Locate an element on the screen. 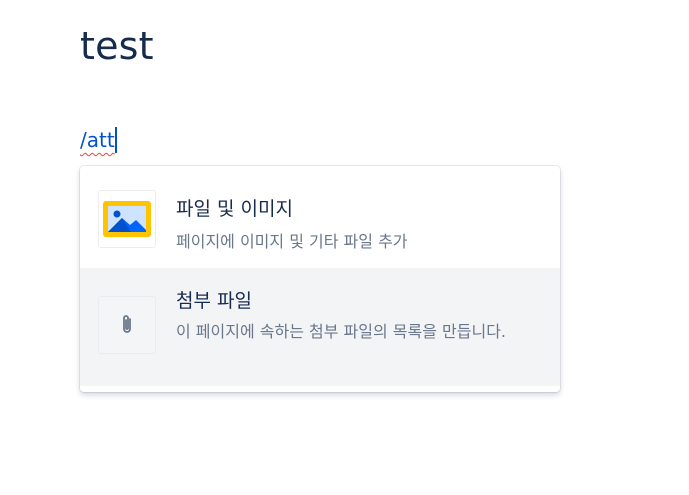 Image resolution: width=689 pixels, height=495 pixels. editor-line: /att is located at coordinates (98, 140).